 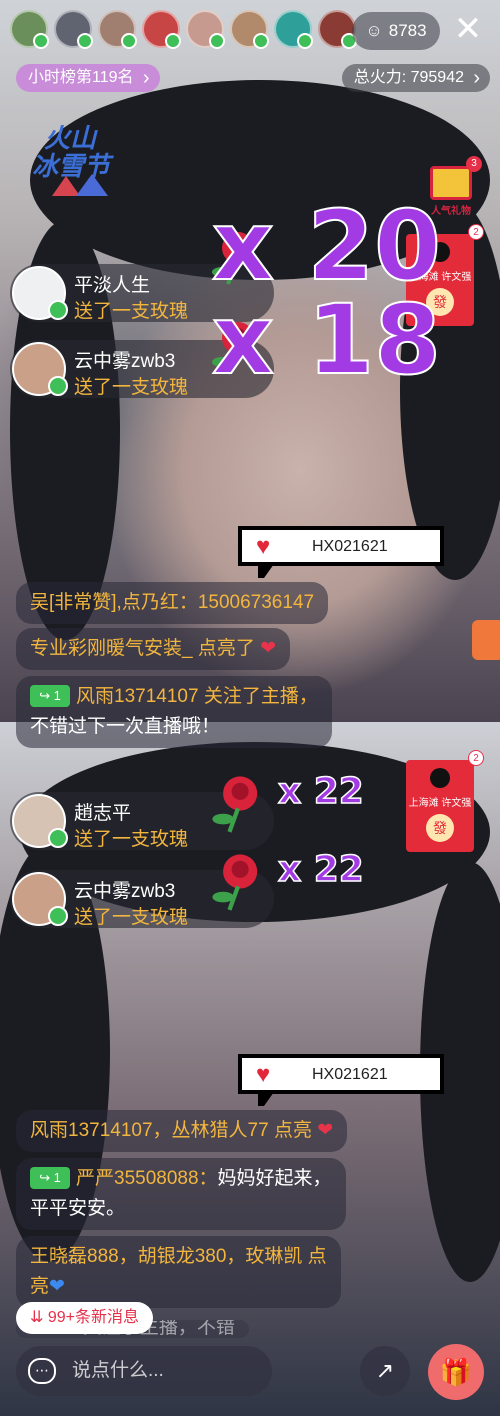 I want to click on viewers-icon: ☺, so click(x=374, y=30).